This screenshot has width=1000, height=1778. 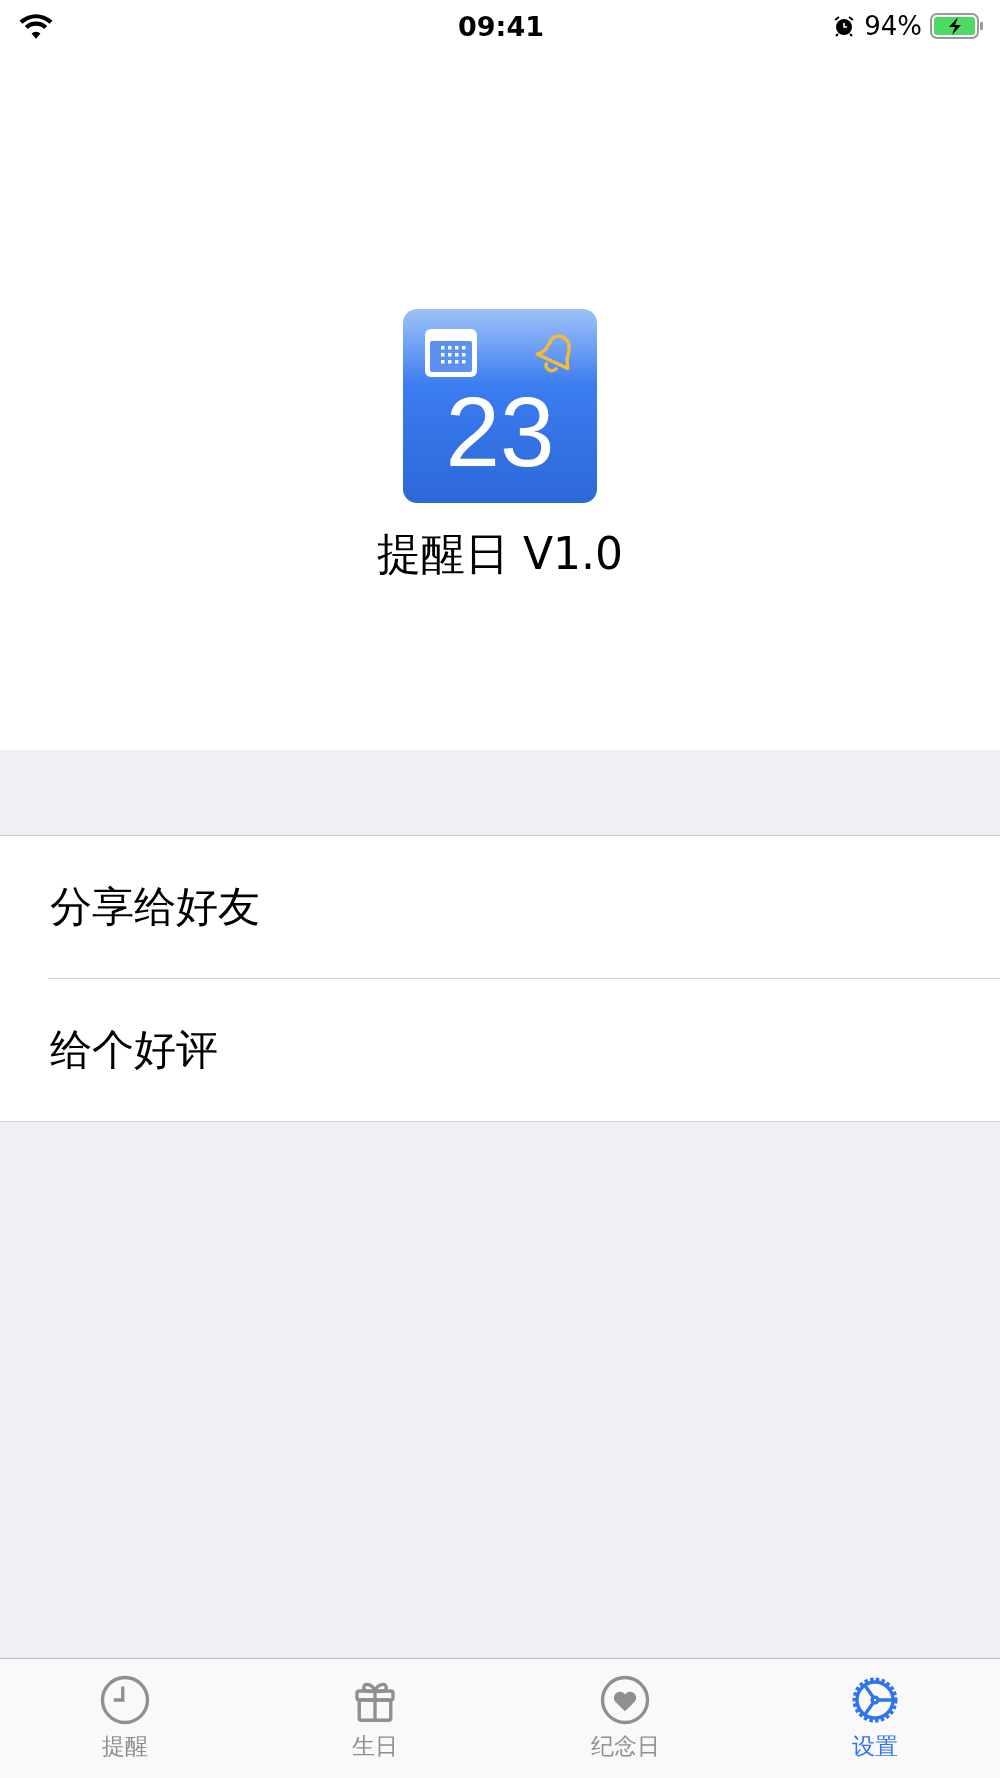 What do you see at coordinates (957, 26) in the screenshot?
I see `battery-icon` at bounding box center [957, 26].